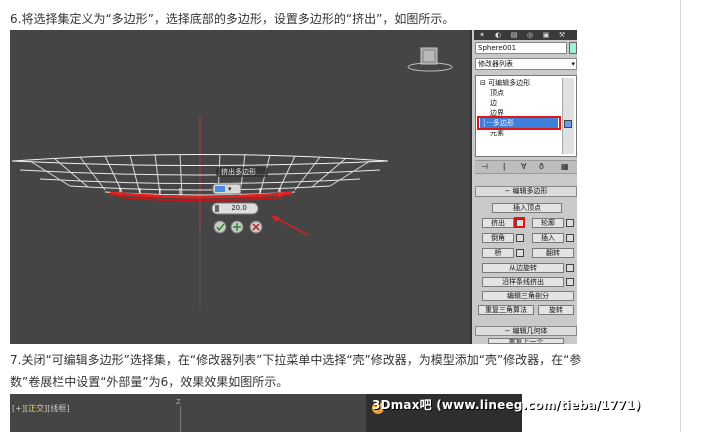 This screenshot has width=702, height=432. I want to click on hierarchy-tab-icon: ▤, so click(514, 35).